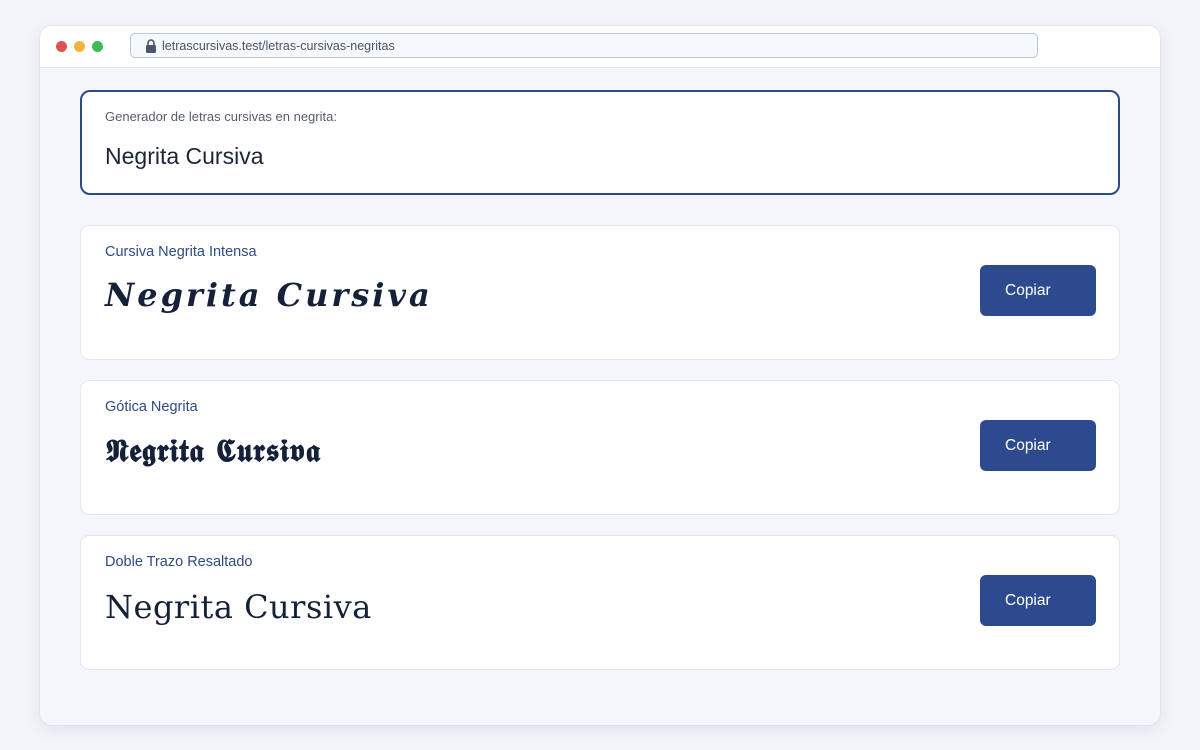 This screenshot has height=750, width=1200. Describe the element at coordinates (151, 46) in the screenshot. I see `lock-icon` at that location.